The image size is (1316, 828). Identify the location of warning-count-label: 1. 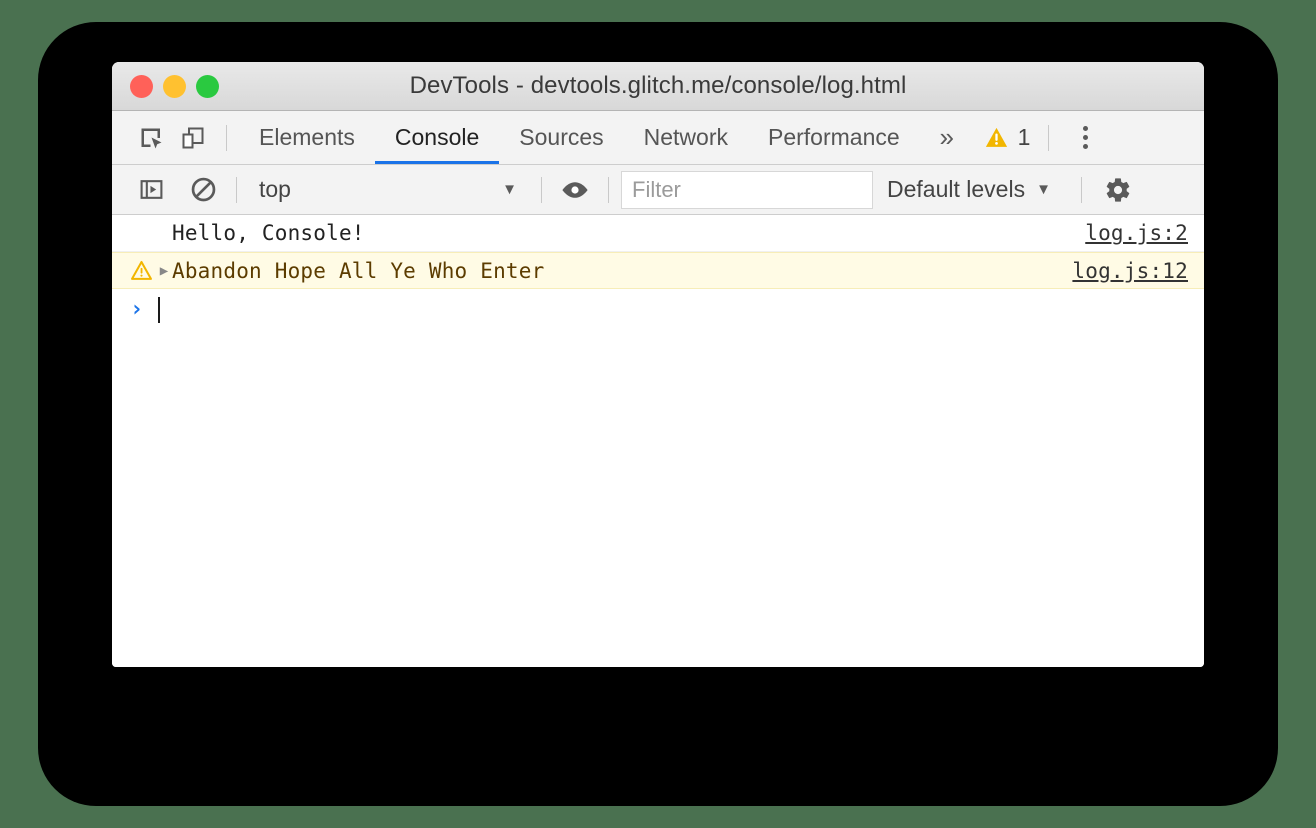
(1024, 137).